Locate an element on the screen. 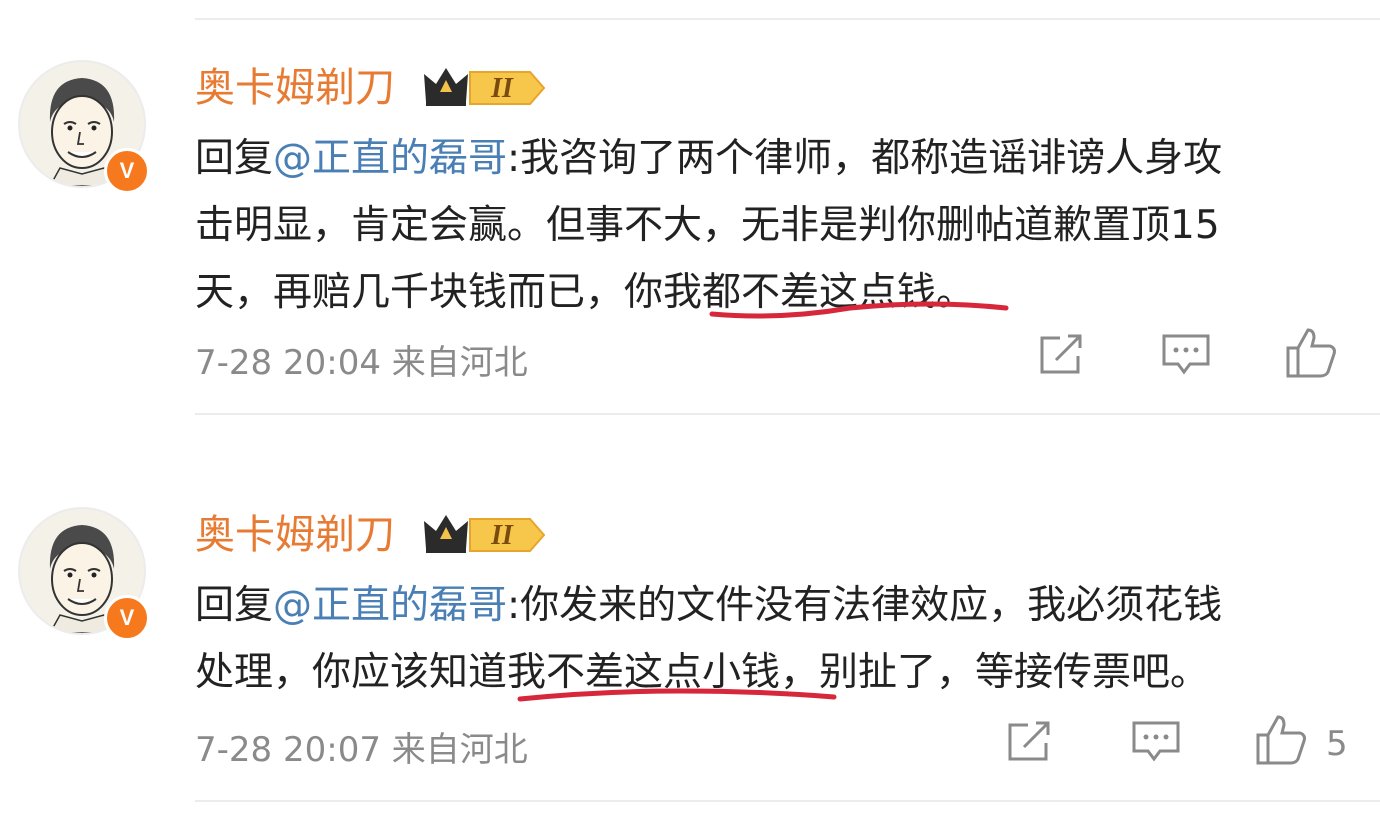 The height and width of the screenshot is (837, 1380). comment-line: 击明显，肯定会赢。但事不大，无非是判你删帖道歉置顶15 is located at coordinates (707, 225).